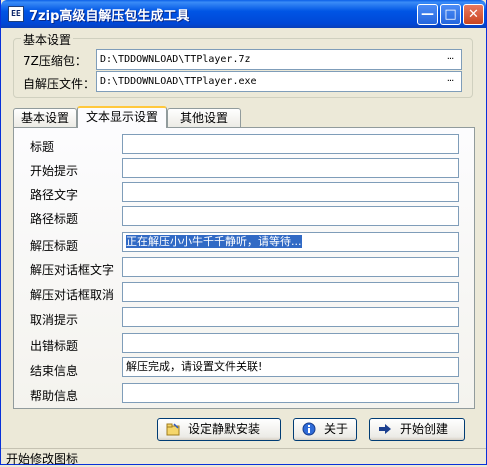  Describe the element at coordinates (224, 429) in the screenshot. I see `silent-install-label: 设定静默安装` at that location.